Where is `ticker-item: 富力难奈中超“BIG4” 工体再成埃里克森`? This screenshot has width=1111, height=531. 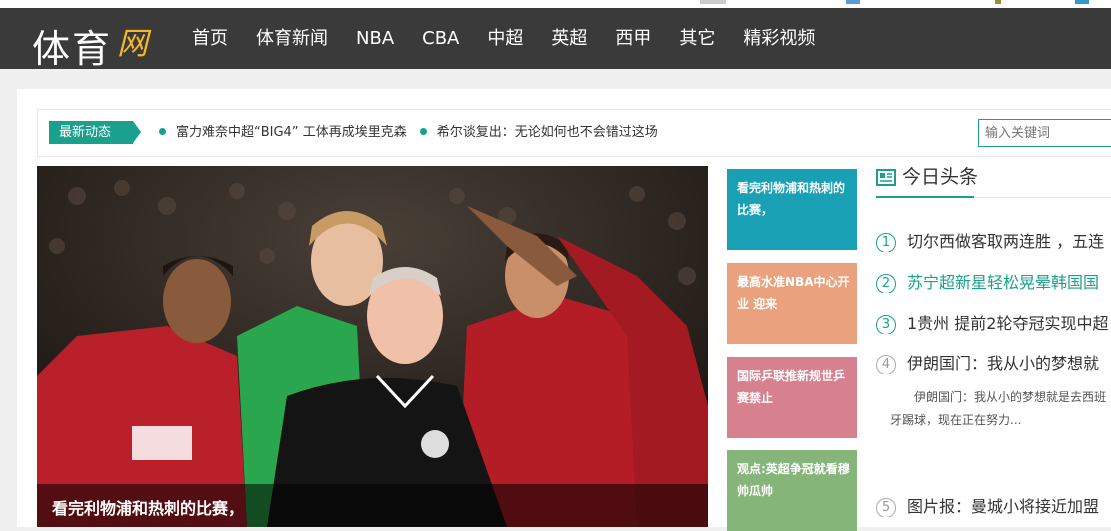
ticker-item: 富力难奈中超“BIG4” 工体再成埃里克森 is located at coordinates (283, 133).